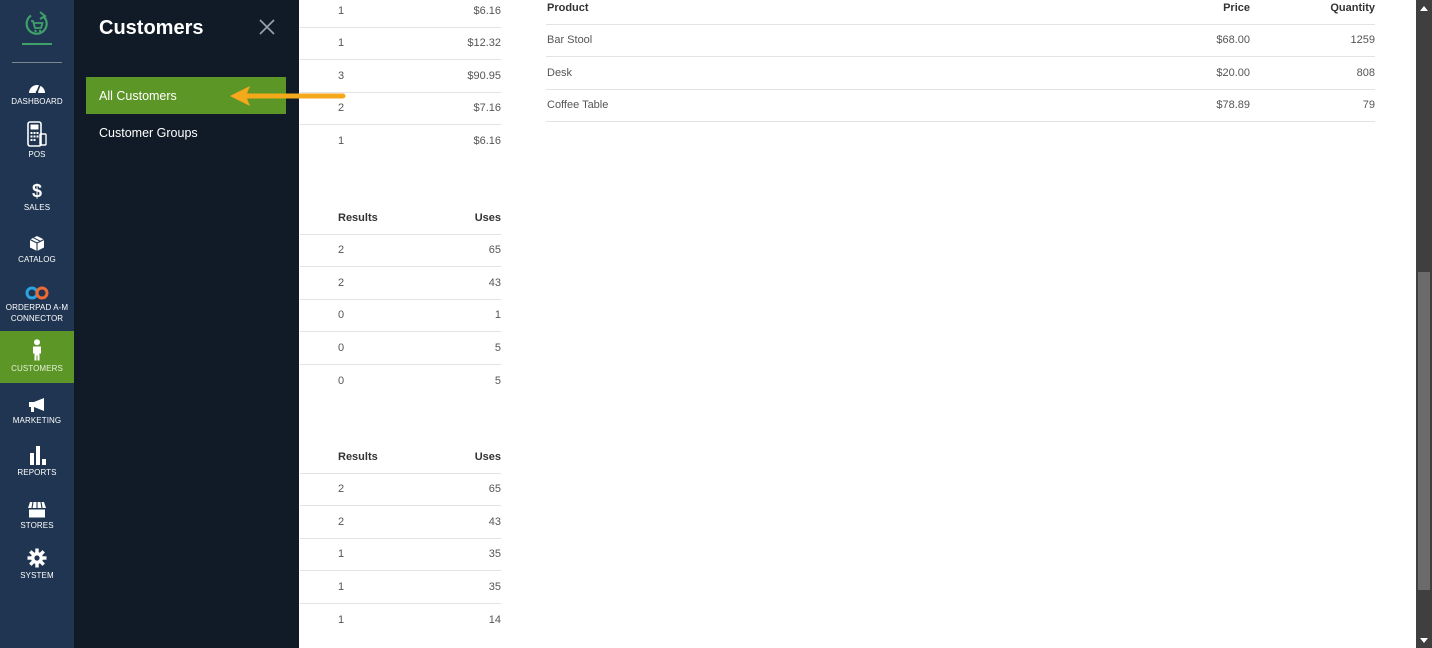  What do you see at coordinates (37, 259) in the screenshot?
I see `sidebar-item-label: CATALOG` at bounding box center [37, 259].